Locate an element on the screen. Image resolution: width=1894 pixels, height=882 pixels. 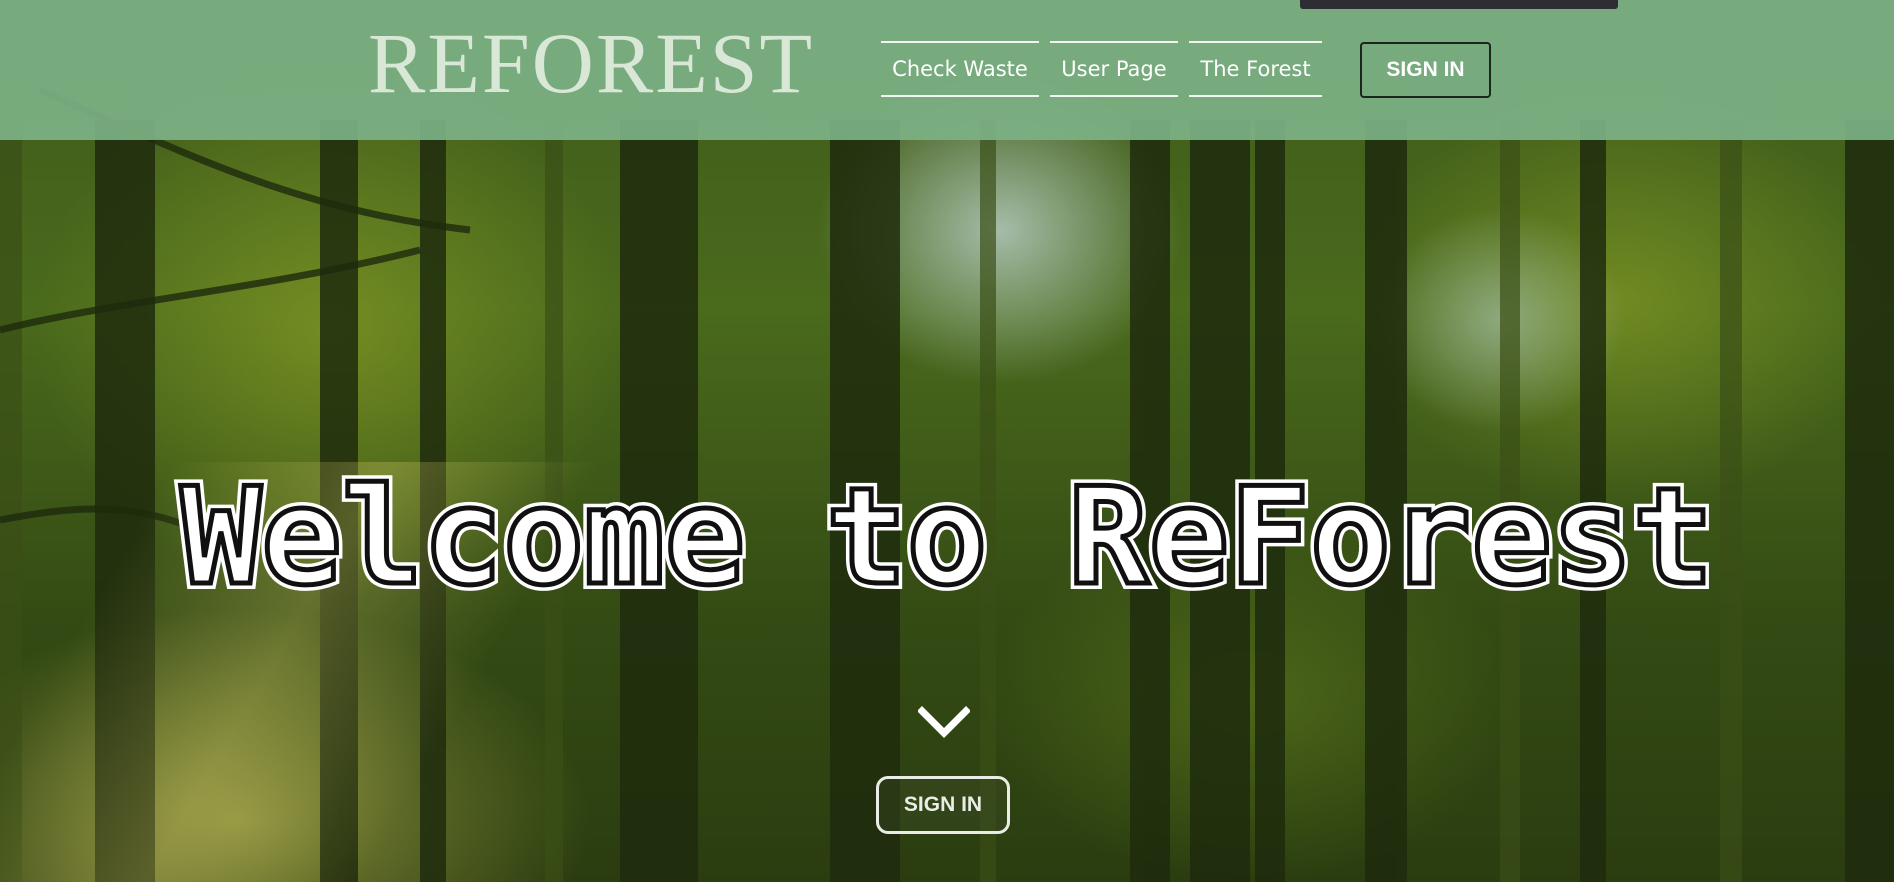
hero-signin-button: SIGN IN is located at coordinates (943, 805).